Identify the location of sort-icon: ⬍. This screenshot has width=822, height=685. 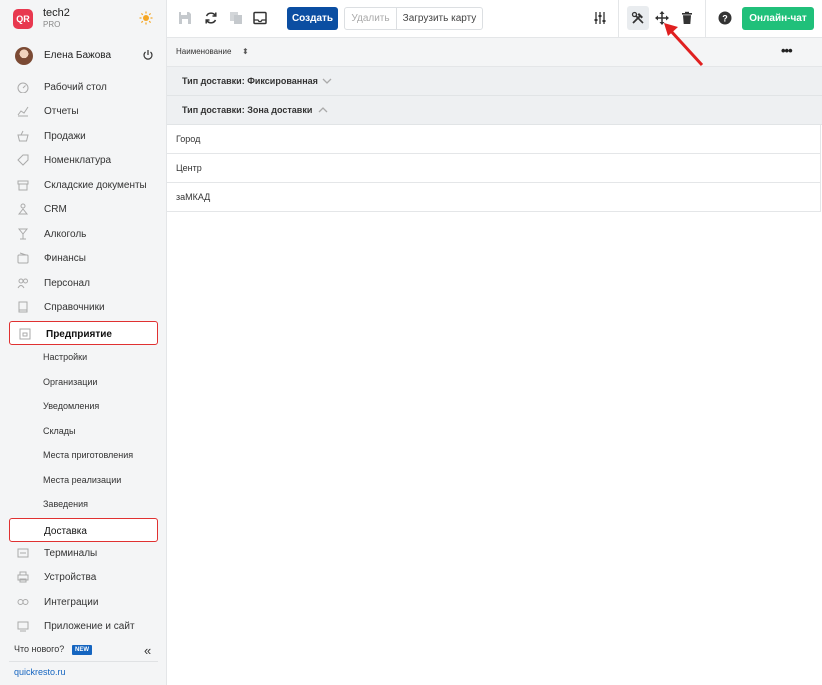
(245, 51).